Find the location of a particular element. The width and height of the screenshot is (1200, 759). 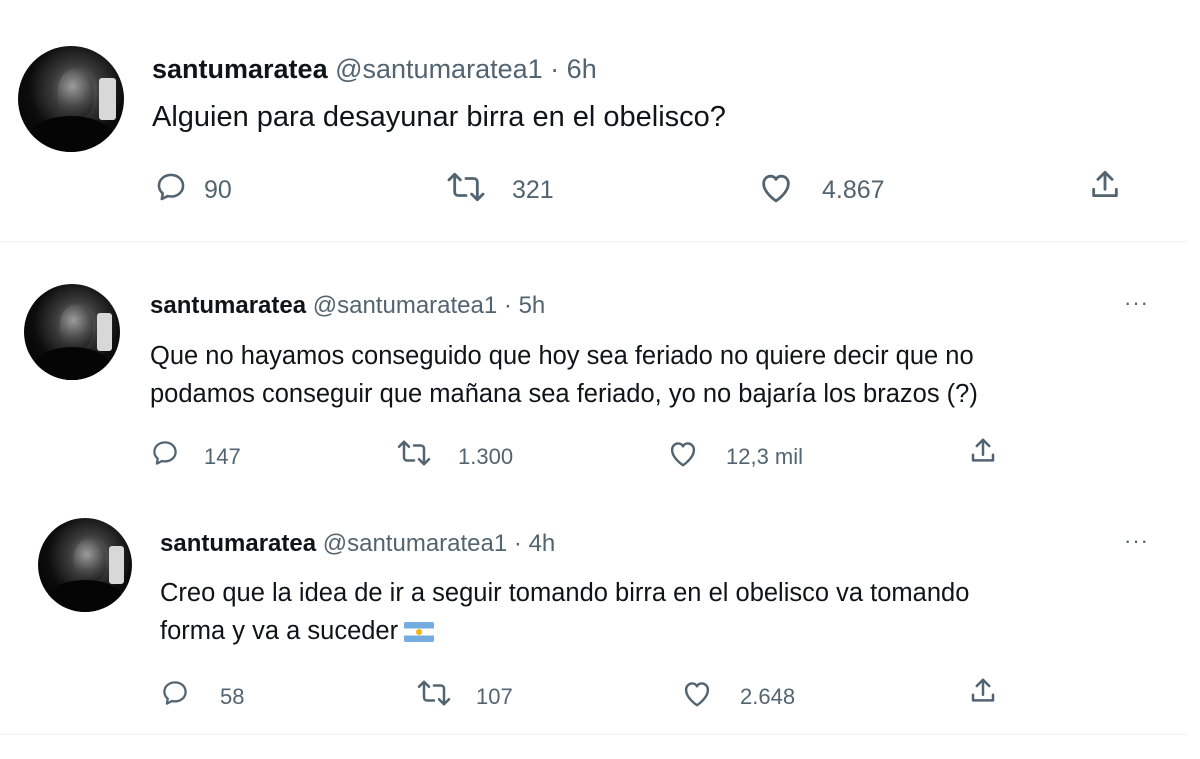

like-button: 4.867 is located at coordinates (820, 186).